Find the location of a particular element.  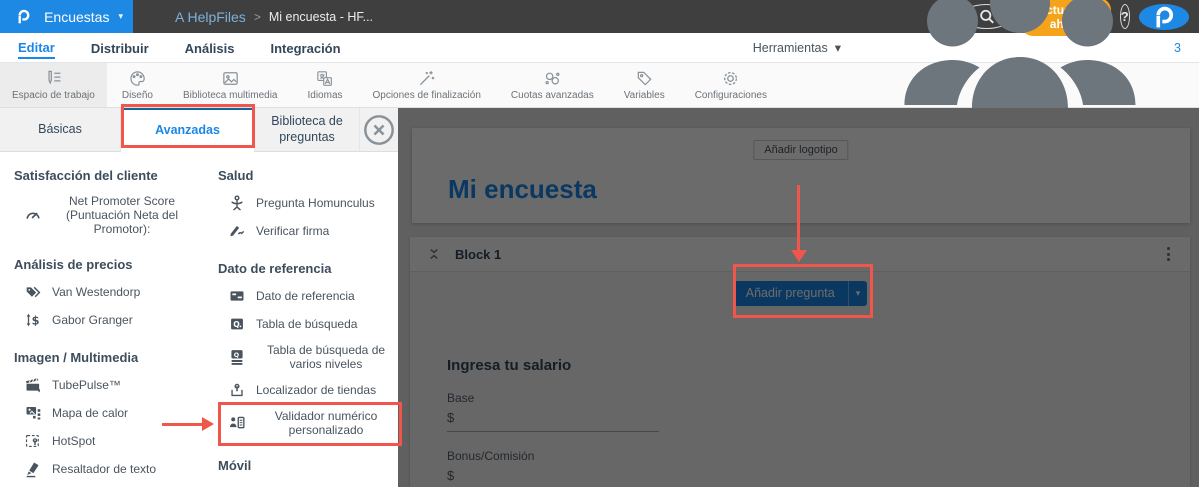

clapperboard-icon is located at coordinates (33, 385).